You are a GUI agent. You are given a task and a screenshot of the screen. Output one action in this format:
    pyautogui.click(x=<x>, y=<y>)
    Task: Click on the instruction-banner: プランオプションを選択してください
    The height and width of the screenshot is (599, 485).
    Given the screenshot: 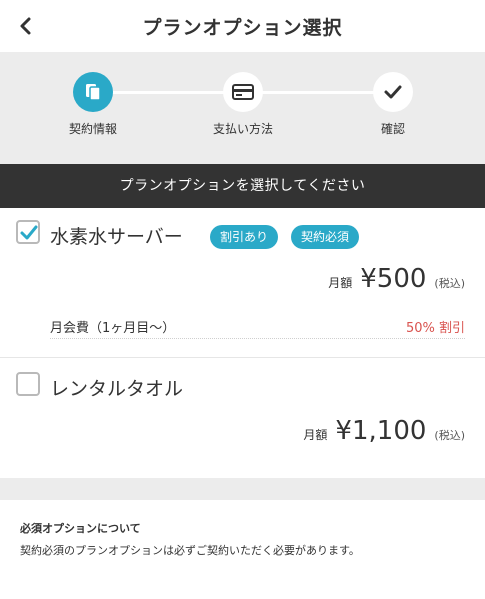 What is the action you would take?
    pyautogui.click(x=242, y=186)
    